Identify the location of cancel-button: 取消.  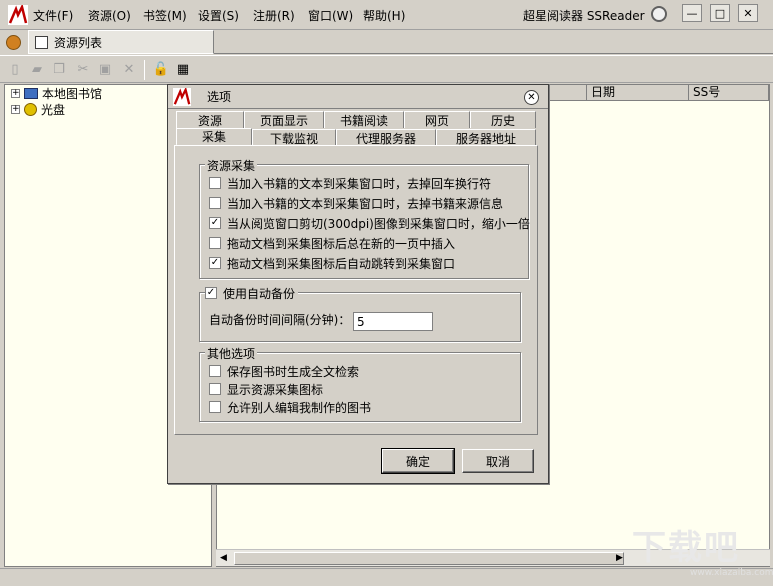
(498, 461).